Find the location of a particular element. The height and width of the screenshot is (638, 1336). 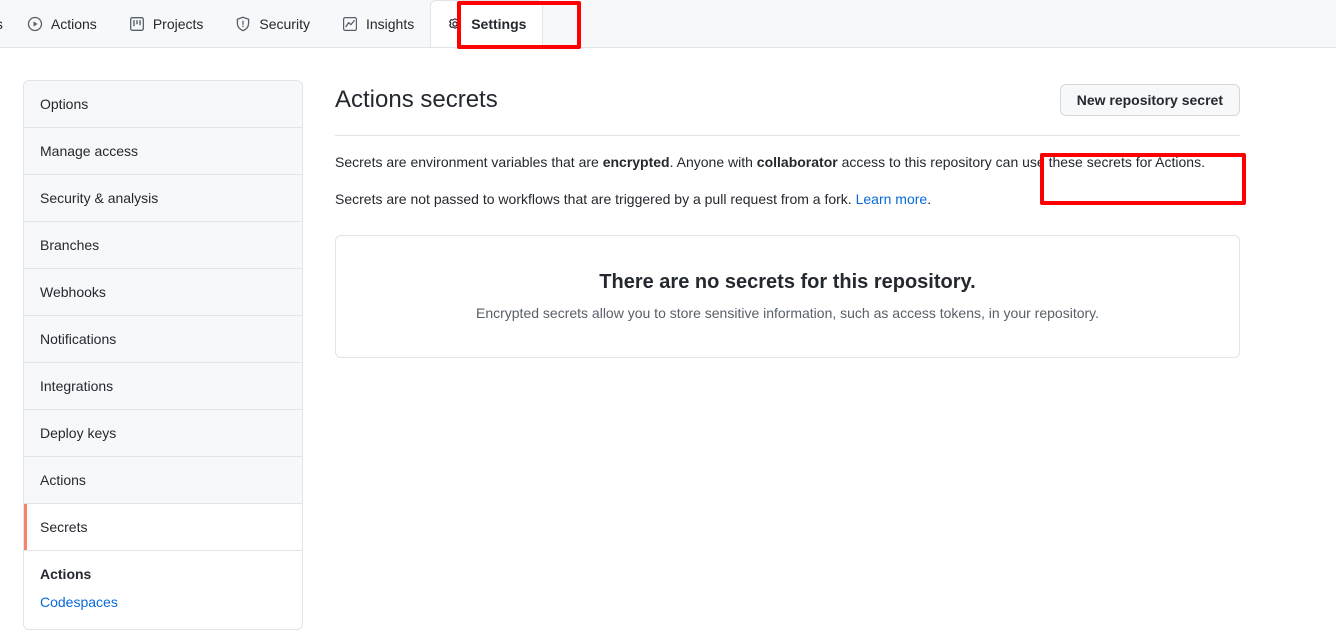

sidebar-item-label: Webhooks is located at coordinates (73, 292).